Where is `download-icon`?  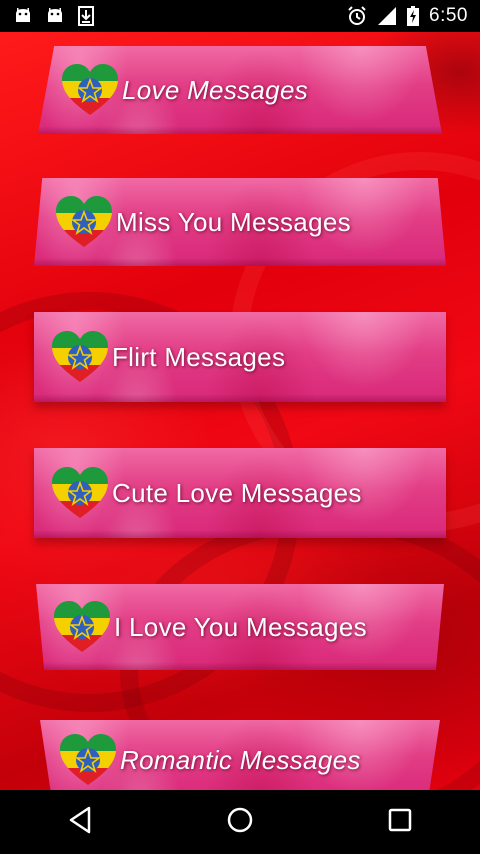 download-icon is located at coordinates (86, 16).